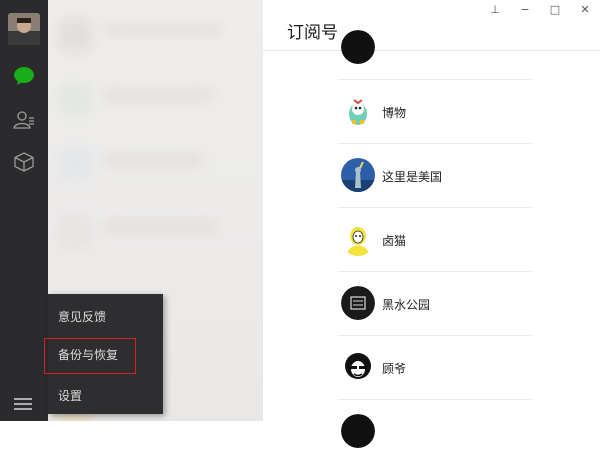 The height and width of the screenshot is (464, 600). What do you see at coordinates (394, 113) in the screenshot?
I see `subscription-name: 博物` at bounding box center [394, 113].